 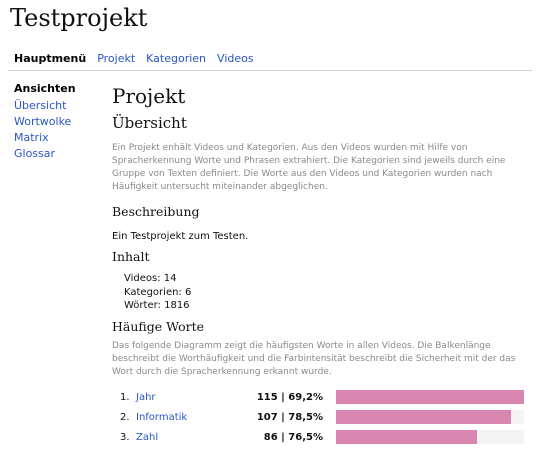 What do you see at coordinates (54, 106) in the screenshot?
I see `sidebar-item-uebersicht: Übersicht` at bounding box center [54, 106].